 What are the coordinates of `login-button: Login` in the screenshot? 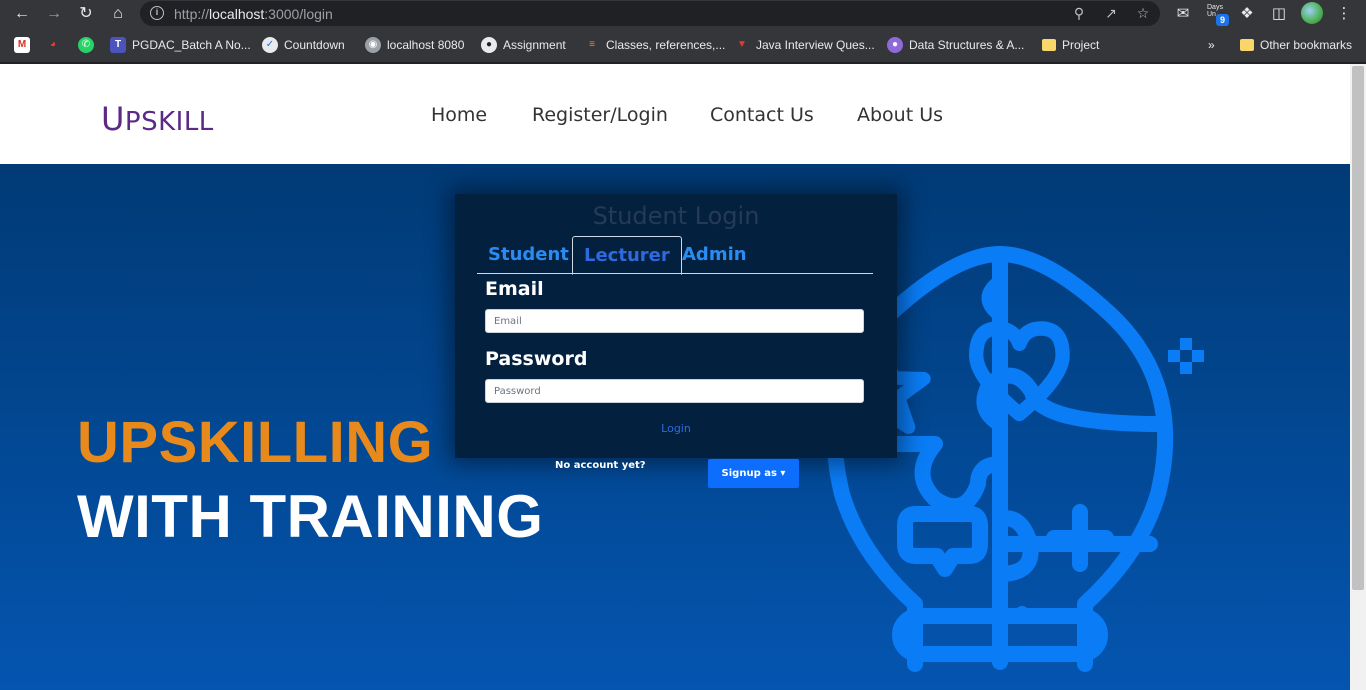 It's located at (676, 428).